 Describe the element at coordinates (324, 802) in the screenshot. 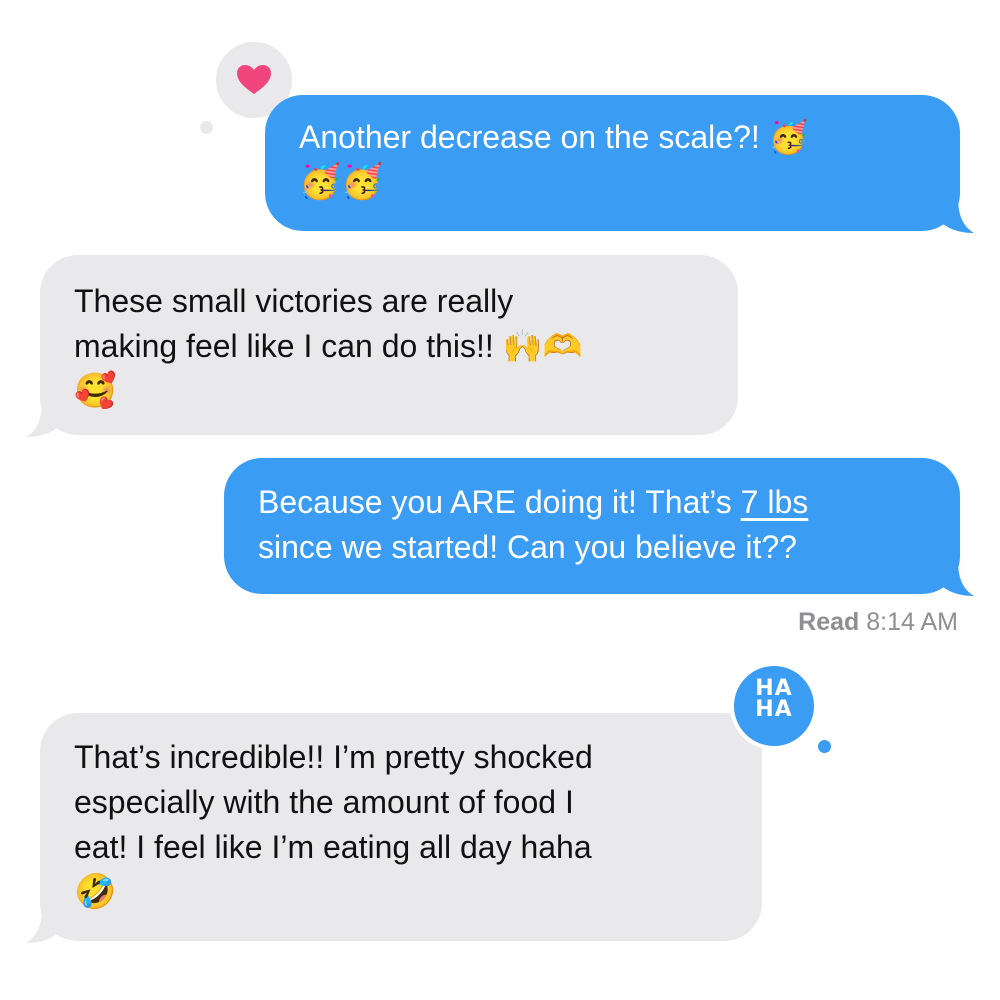

I see `message-text: especially with the amount of food I` at that location.